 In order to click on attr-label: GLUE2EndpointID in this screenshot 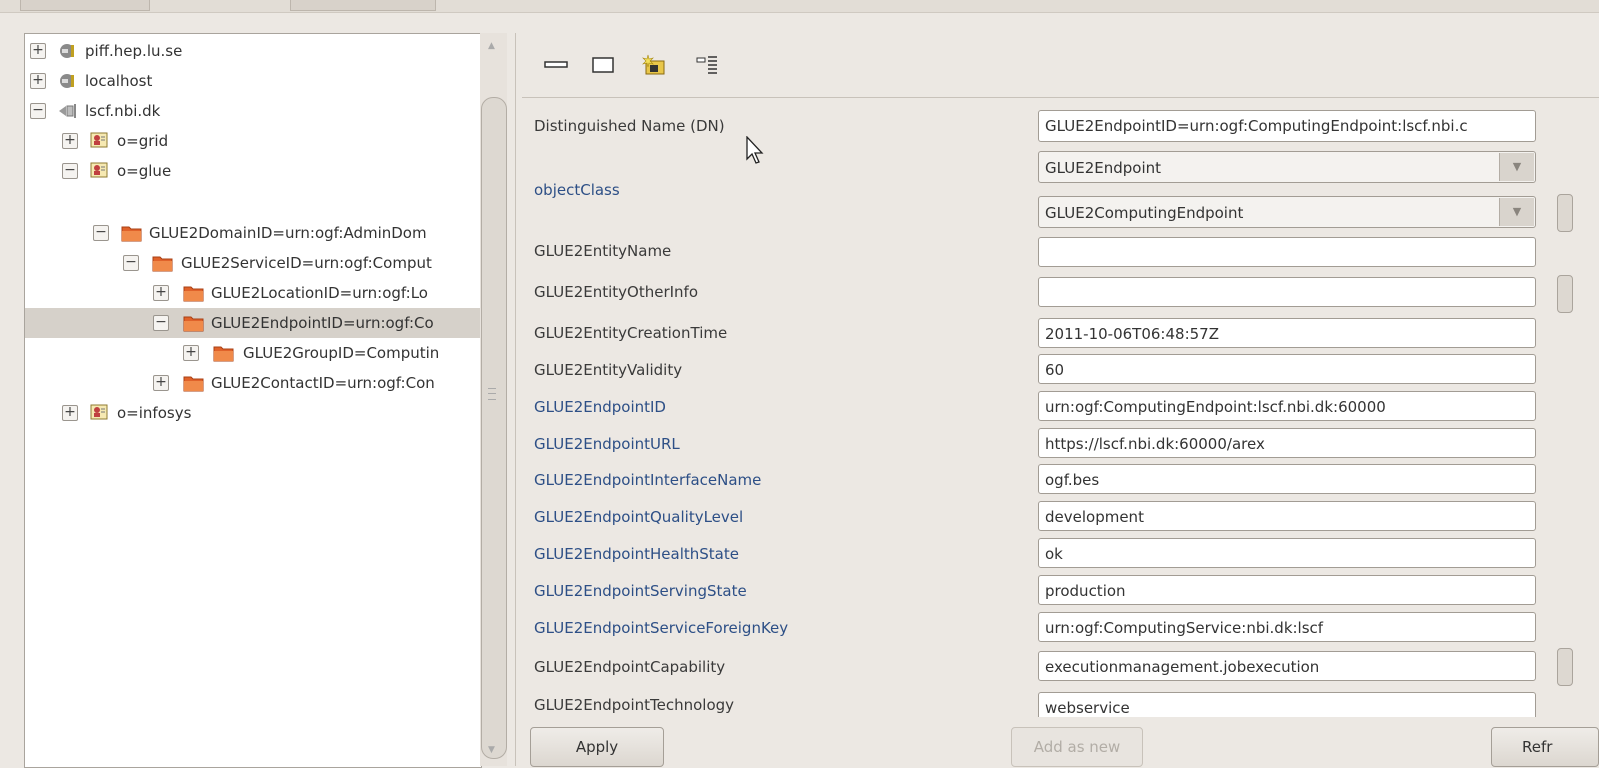, I will do `click(600, 407)`.